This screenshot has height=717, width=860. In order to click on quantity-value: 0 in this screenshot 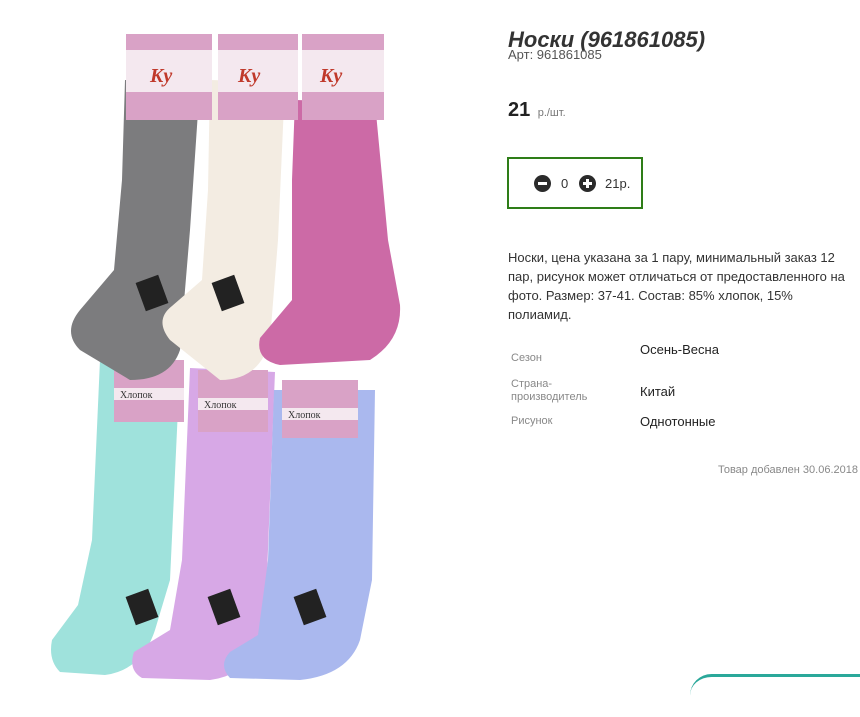, I will do `click(564, 183)`.